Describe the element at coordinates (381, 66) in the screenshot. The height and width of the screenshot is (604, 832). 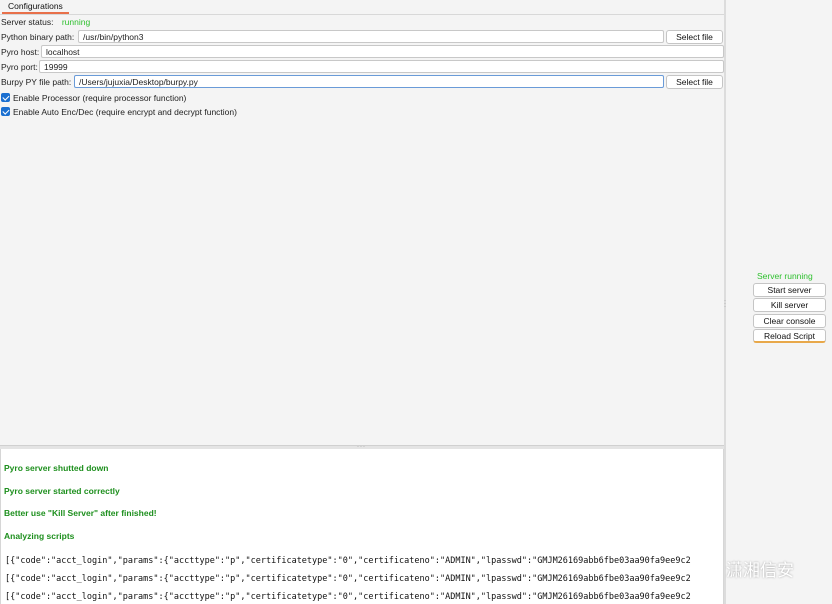
I see `pyro-port-input: 19999` at that location.